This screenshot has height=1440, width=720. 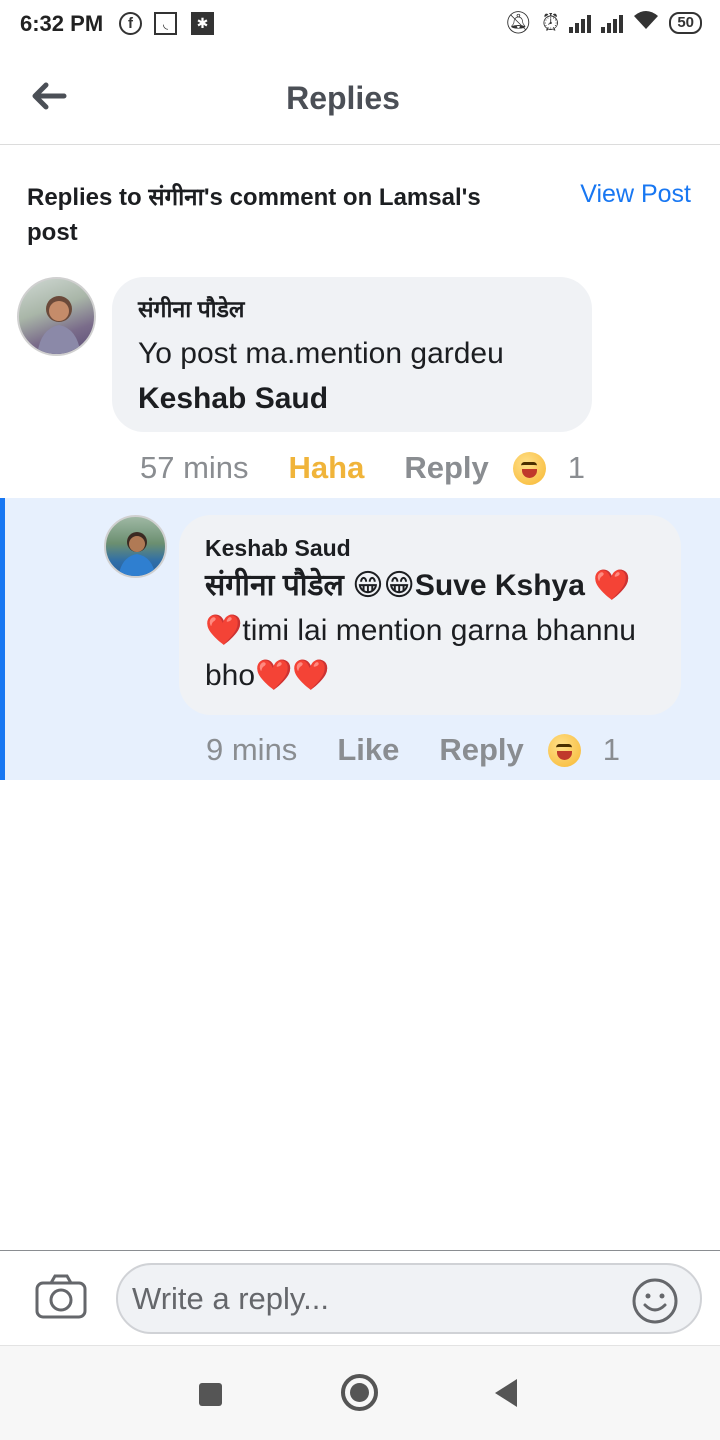 I want to click on reply-time: 9 mins, so click(x=252, y=749).